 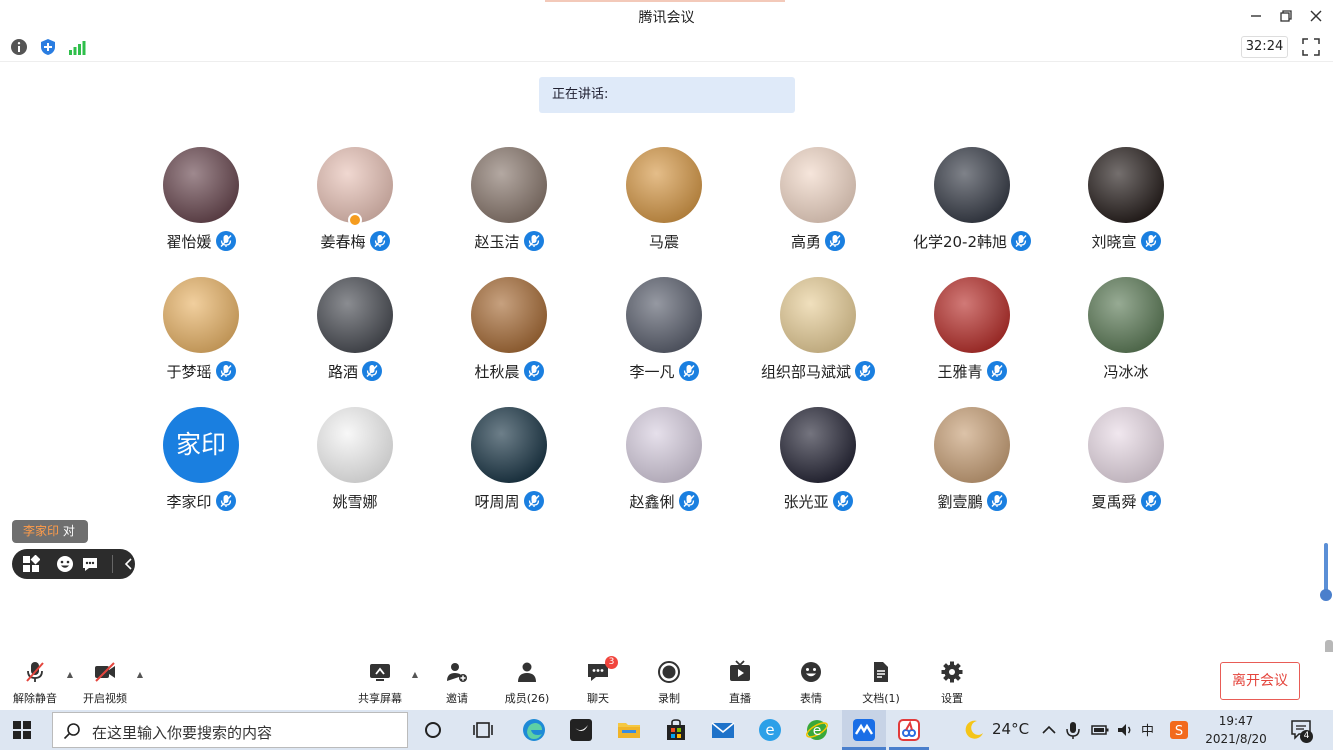 What do you see at coordinates (740, 682) in the screenshot?
I see `live-button: 直播` at bounding box center [740, 682].